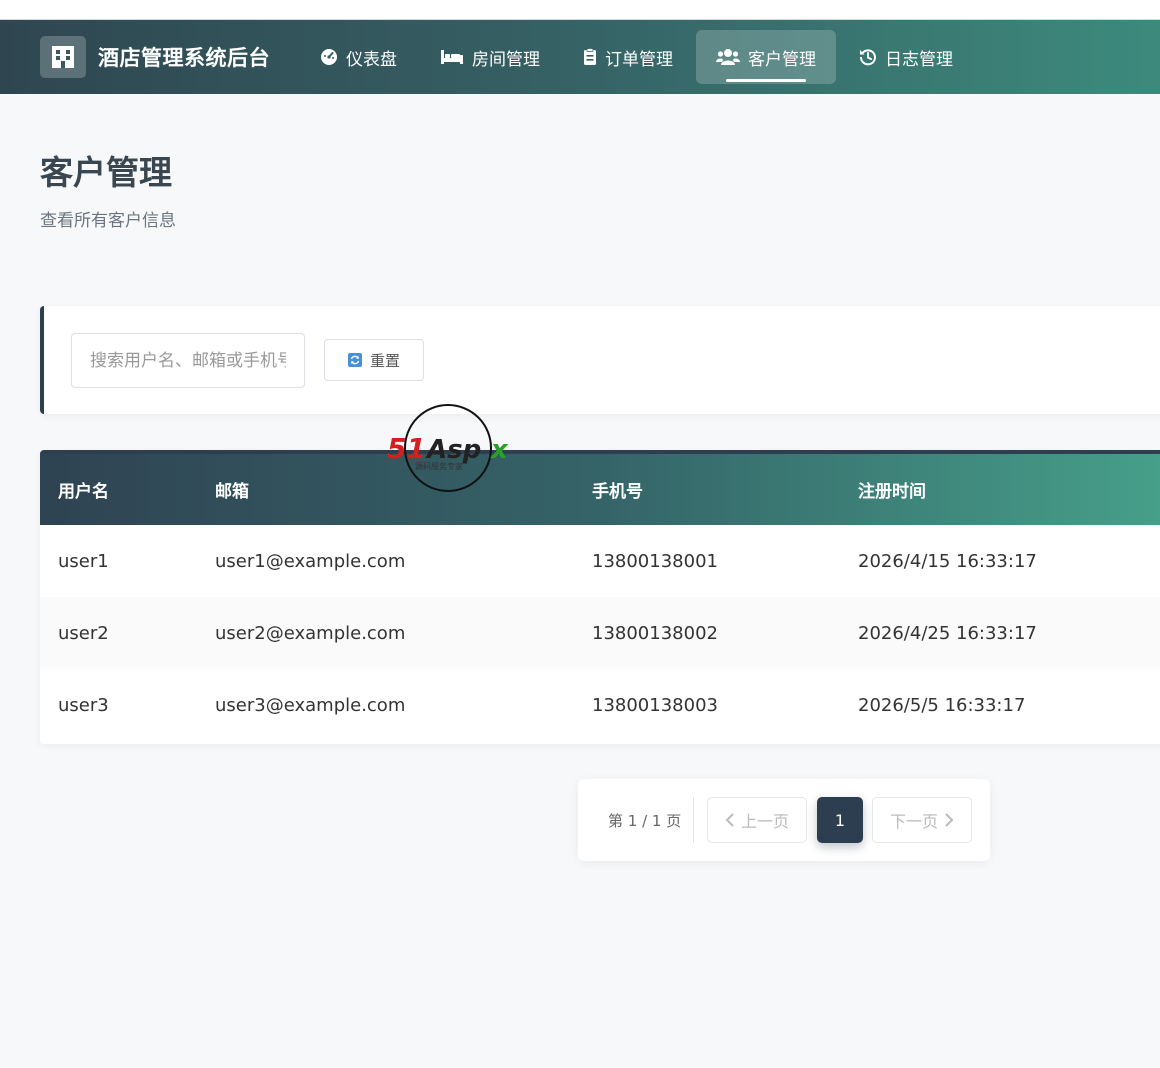  What do you see at coordinates (693, 820) in the screenshot?
I see `pagination-divider` at bounding box center [693, 820].